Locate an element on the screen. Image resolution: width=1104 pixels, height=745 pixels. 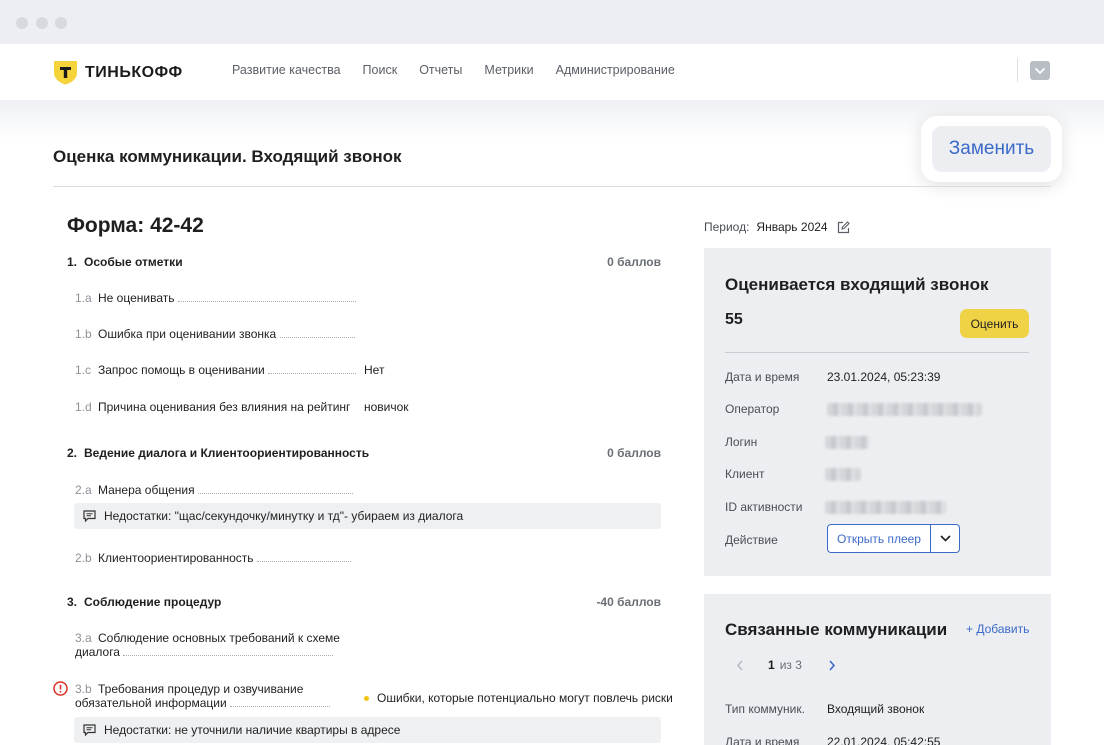
window-minimize-dot is located at coordinates (42, 23).